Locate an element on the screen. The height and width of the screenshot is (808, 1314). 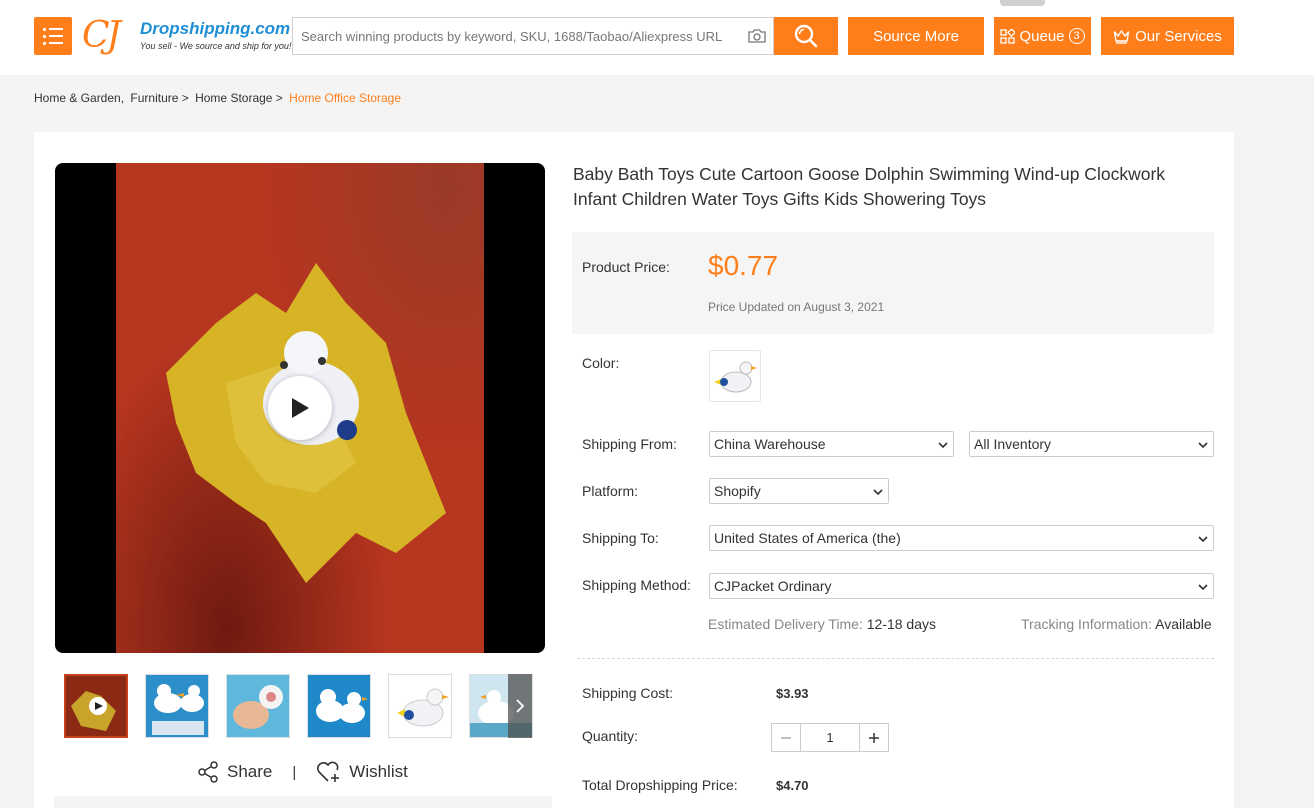
section-divider is located at coordinates (303, 802).